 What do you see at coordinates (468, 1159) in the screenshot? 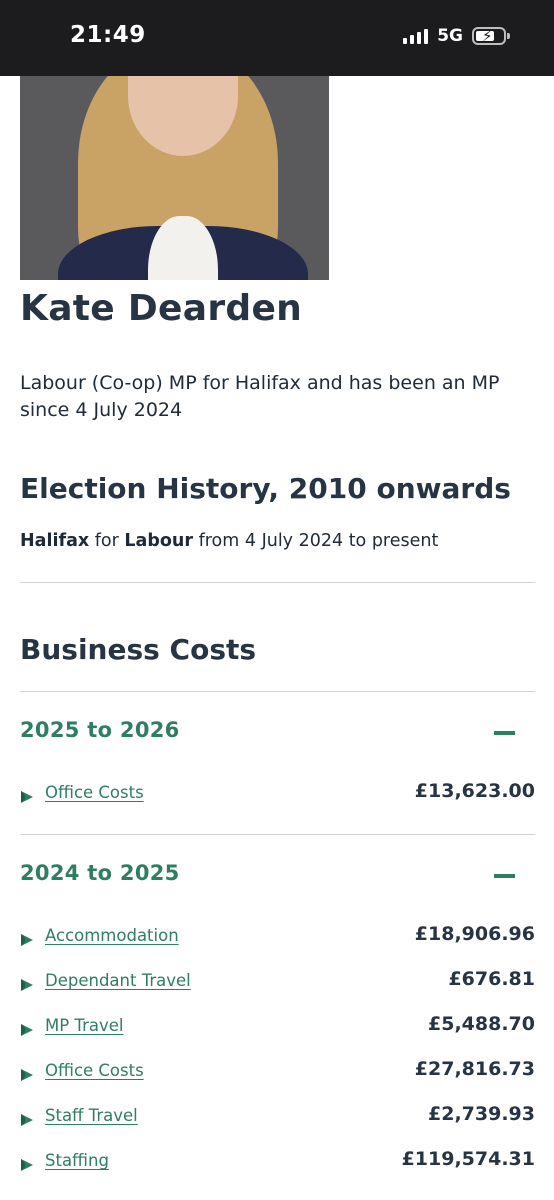
I see `cost-amount: £119,574.31` at bounding box center [468, 1159].